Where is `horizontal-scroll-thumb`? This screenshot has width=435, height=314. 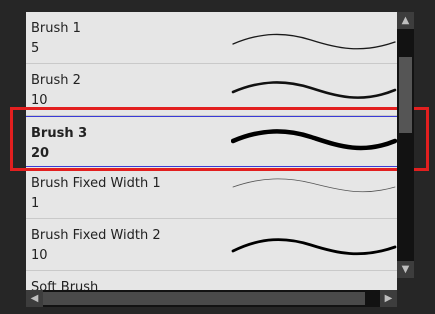 horizontal-scroll-thumb is located at coordinates (204, 298).